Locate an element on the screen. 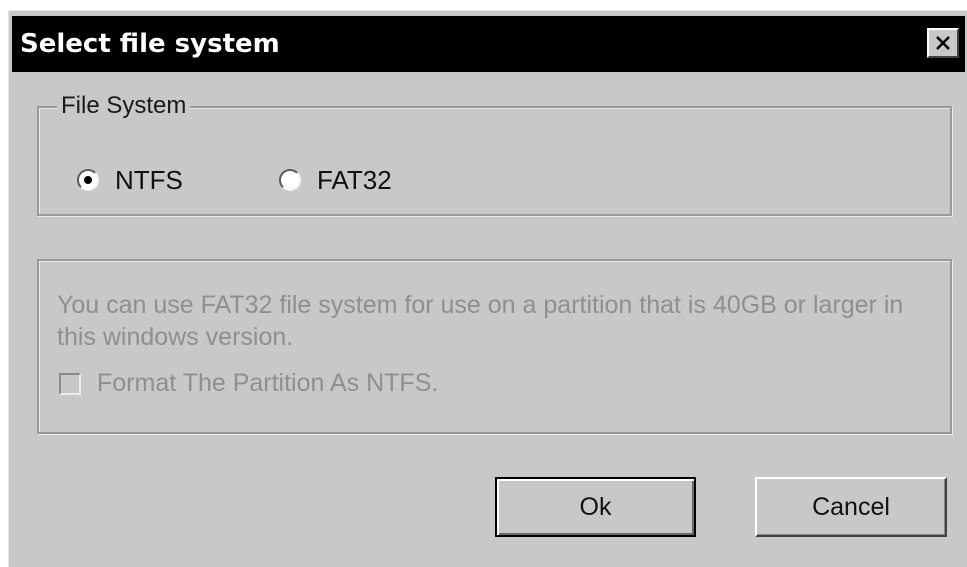  ntfs-radio-label: NTFS is located at coordinates (149, 180).